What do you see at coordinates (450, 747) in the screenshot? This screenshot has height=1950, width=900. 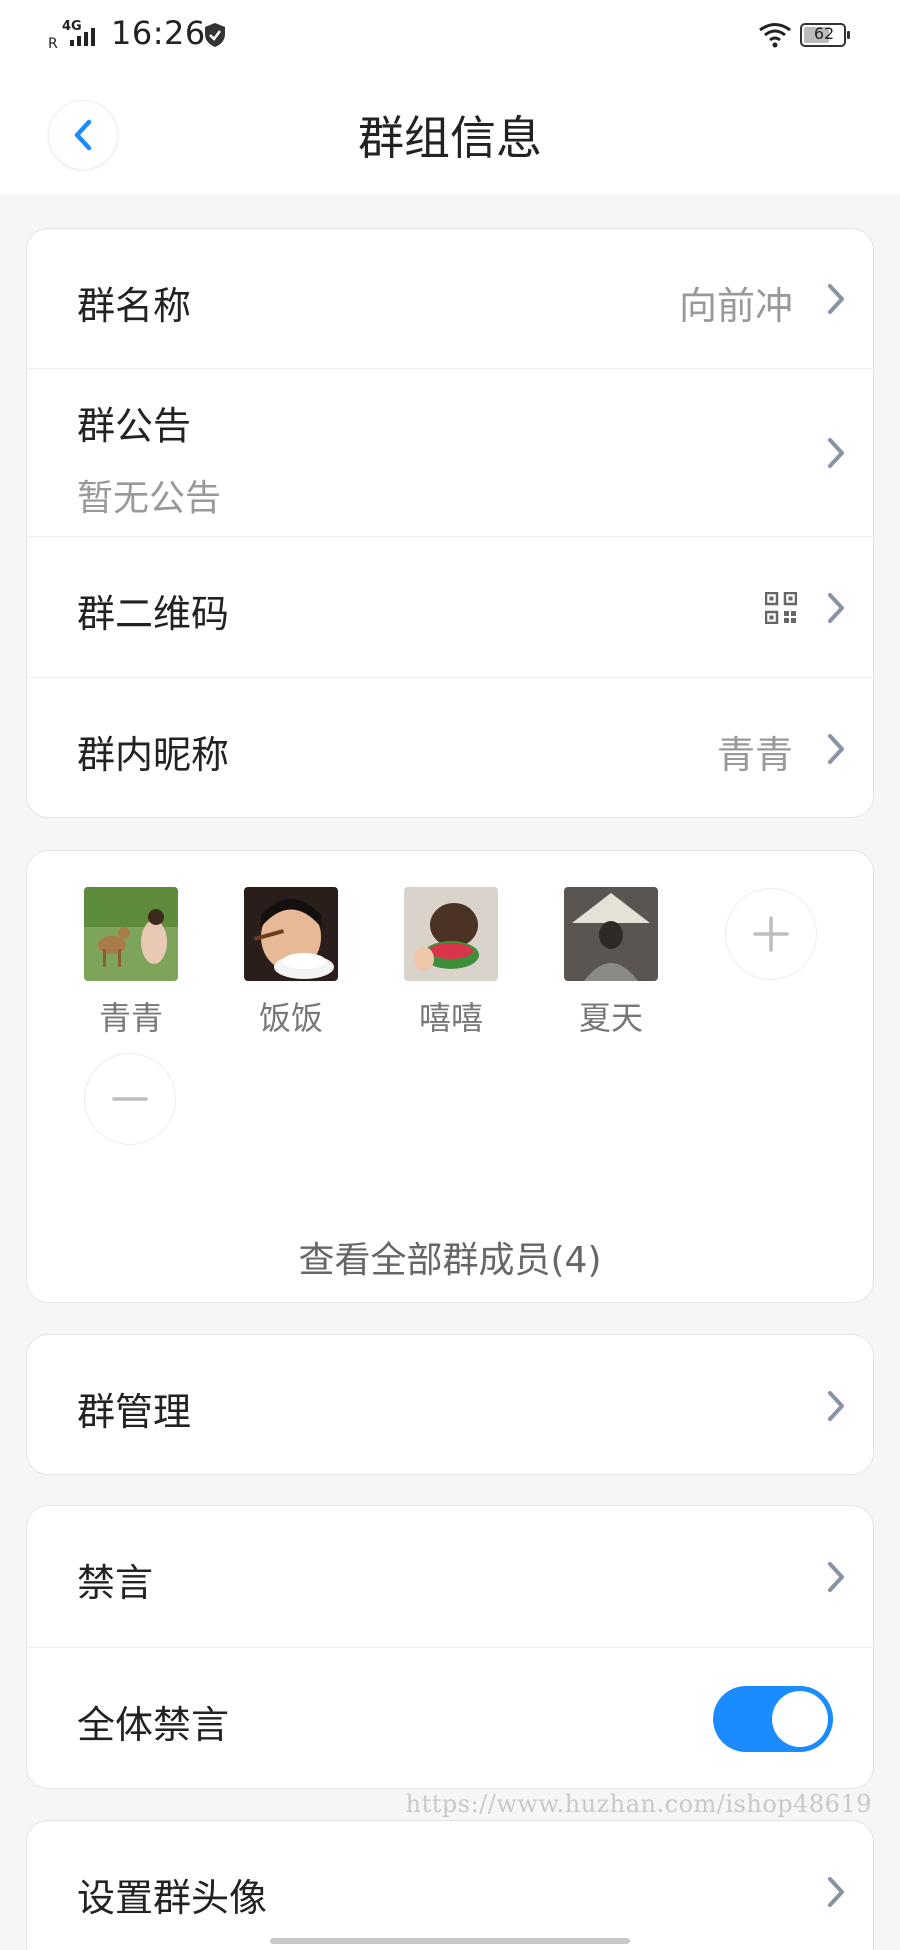 I see `group-nickname-row: 群内昵称 青青` at bounding box center [450, 747].